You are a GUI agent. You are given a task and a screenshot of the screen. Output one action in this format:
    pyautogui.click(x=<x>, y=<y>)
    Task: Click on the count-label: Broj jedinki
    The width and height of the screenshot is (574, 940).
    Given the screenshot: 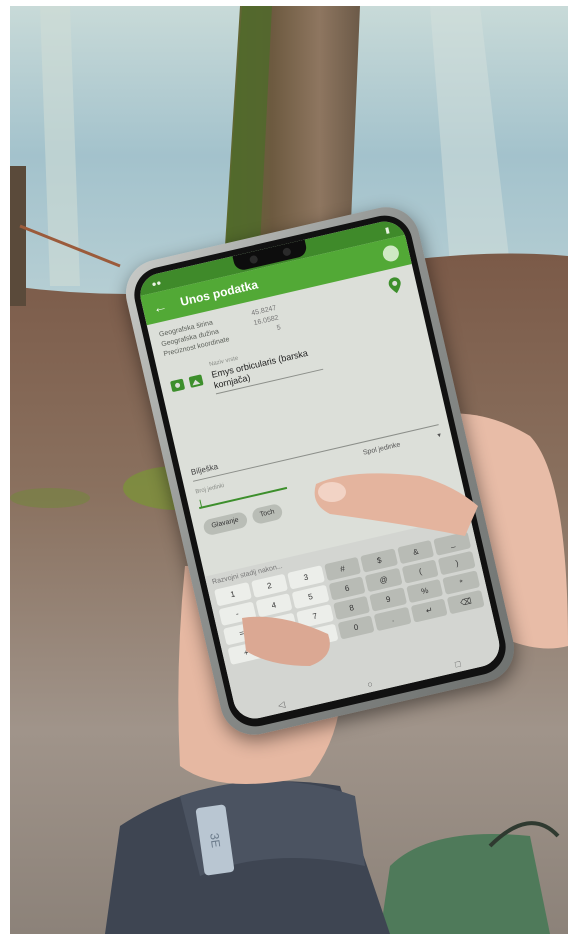 What is the action you would take?
    pyautogui.click(x=209, y=489)
    